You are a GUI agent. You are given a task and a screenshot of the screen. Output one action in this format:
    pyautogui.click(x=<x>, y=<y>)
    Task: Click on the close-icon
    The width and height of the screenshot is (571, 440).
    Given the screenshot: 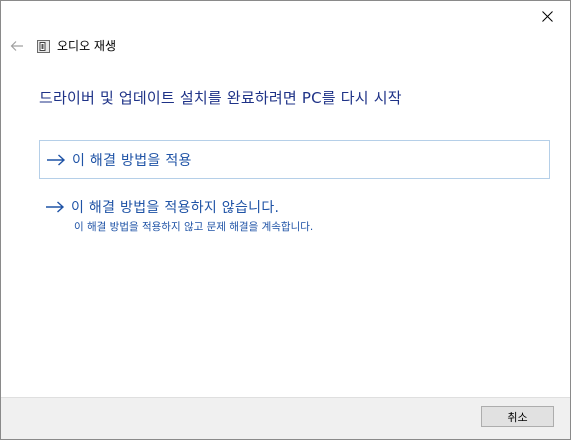 What is the action you would take?
    pyautogui.click(x=547, y=16)
    